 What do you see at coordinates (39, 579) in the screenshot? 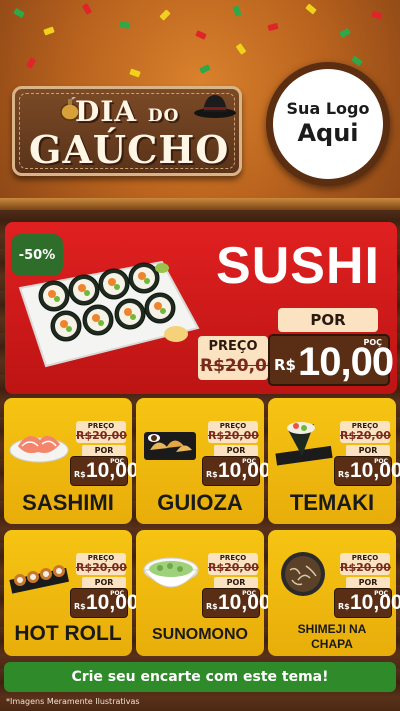
I see `hot-roll-icon` at bounding box center [39, 579].